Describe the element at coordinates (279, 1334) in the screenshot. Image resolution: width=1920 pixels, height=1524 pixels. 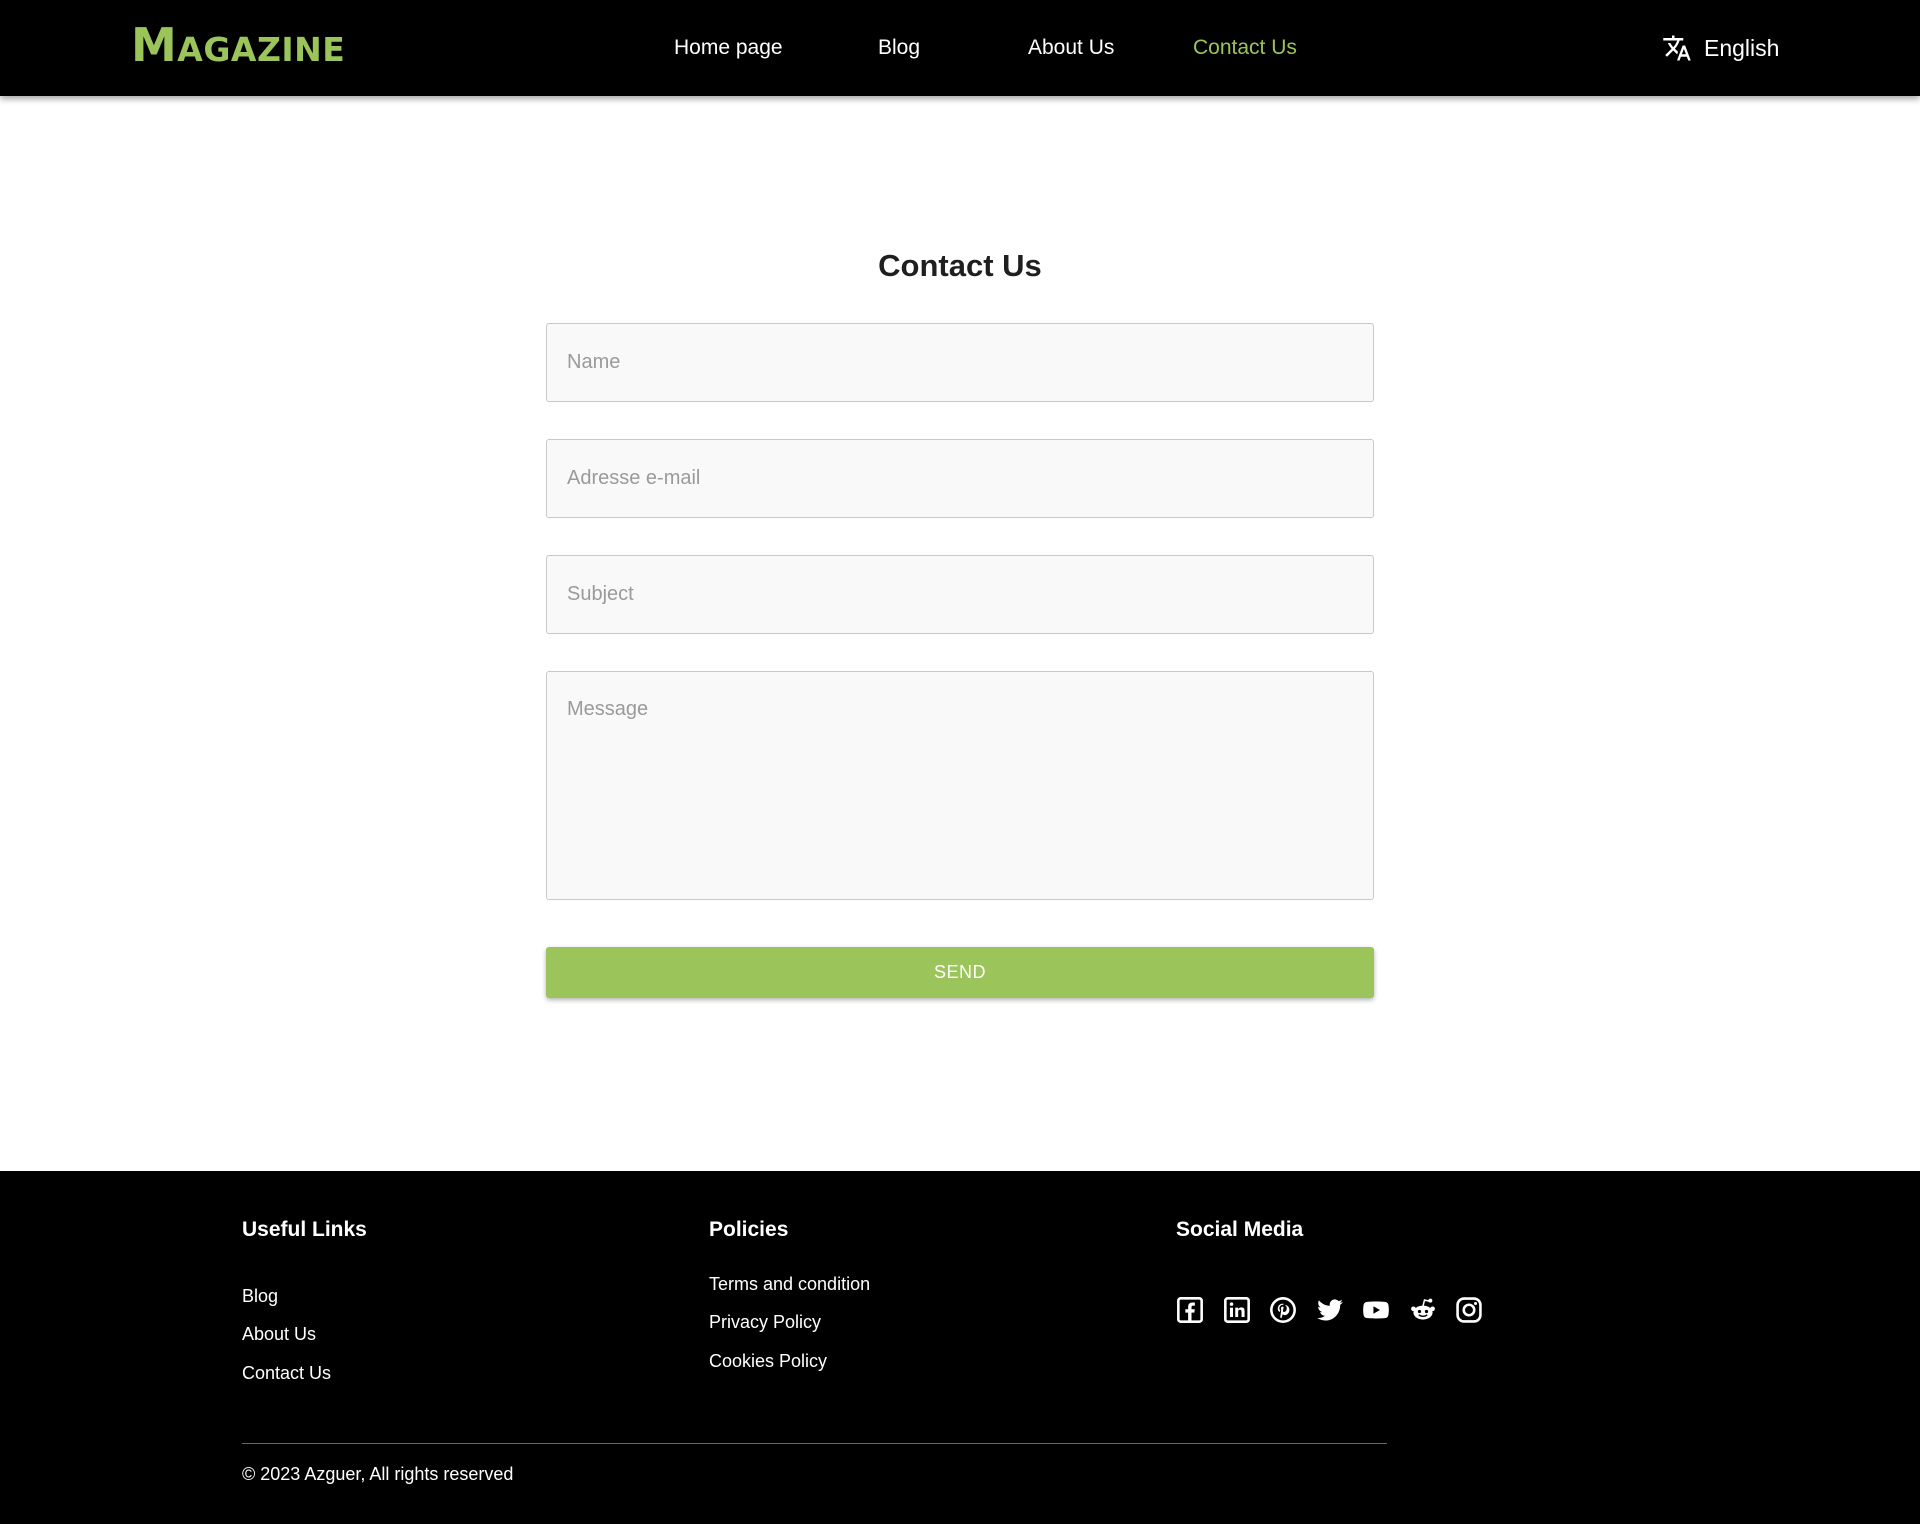
I see `footer-link-about-us: About Us` at that location.